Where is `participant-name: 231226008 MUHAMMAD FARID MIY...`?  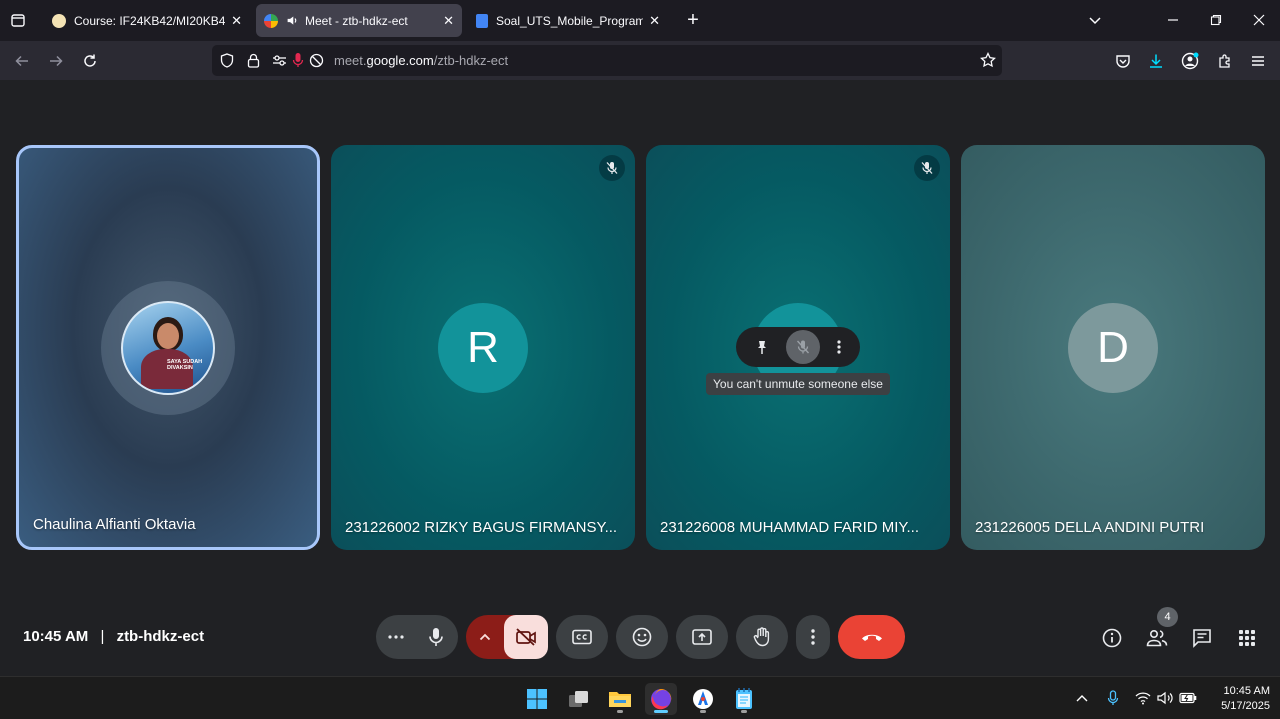 participant-name: 231226008 MUHAMMAD FARID MIY... is located at coordinates (789, 527).